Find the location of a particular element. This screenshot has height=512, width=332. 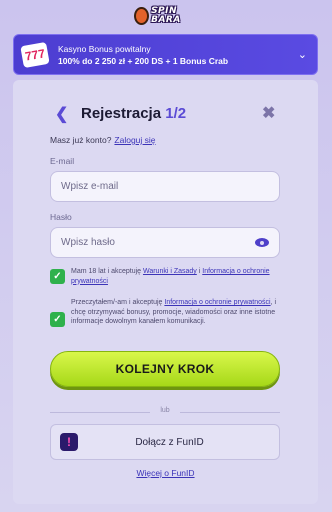

email-field is located at coordinates (165, 186).